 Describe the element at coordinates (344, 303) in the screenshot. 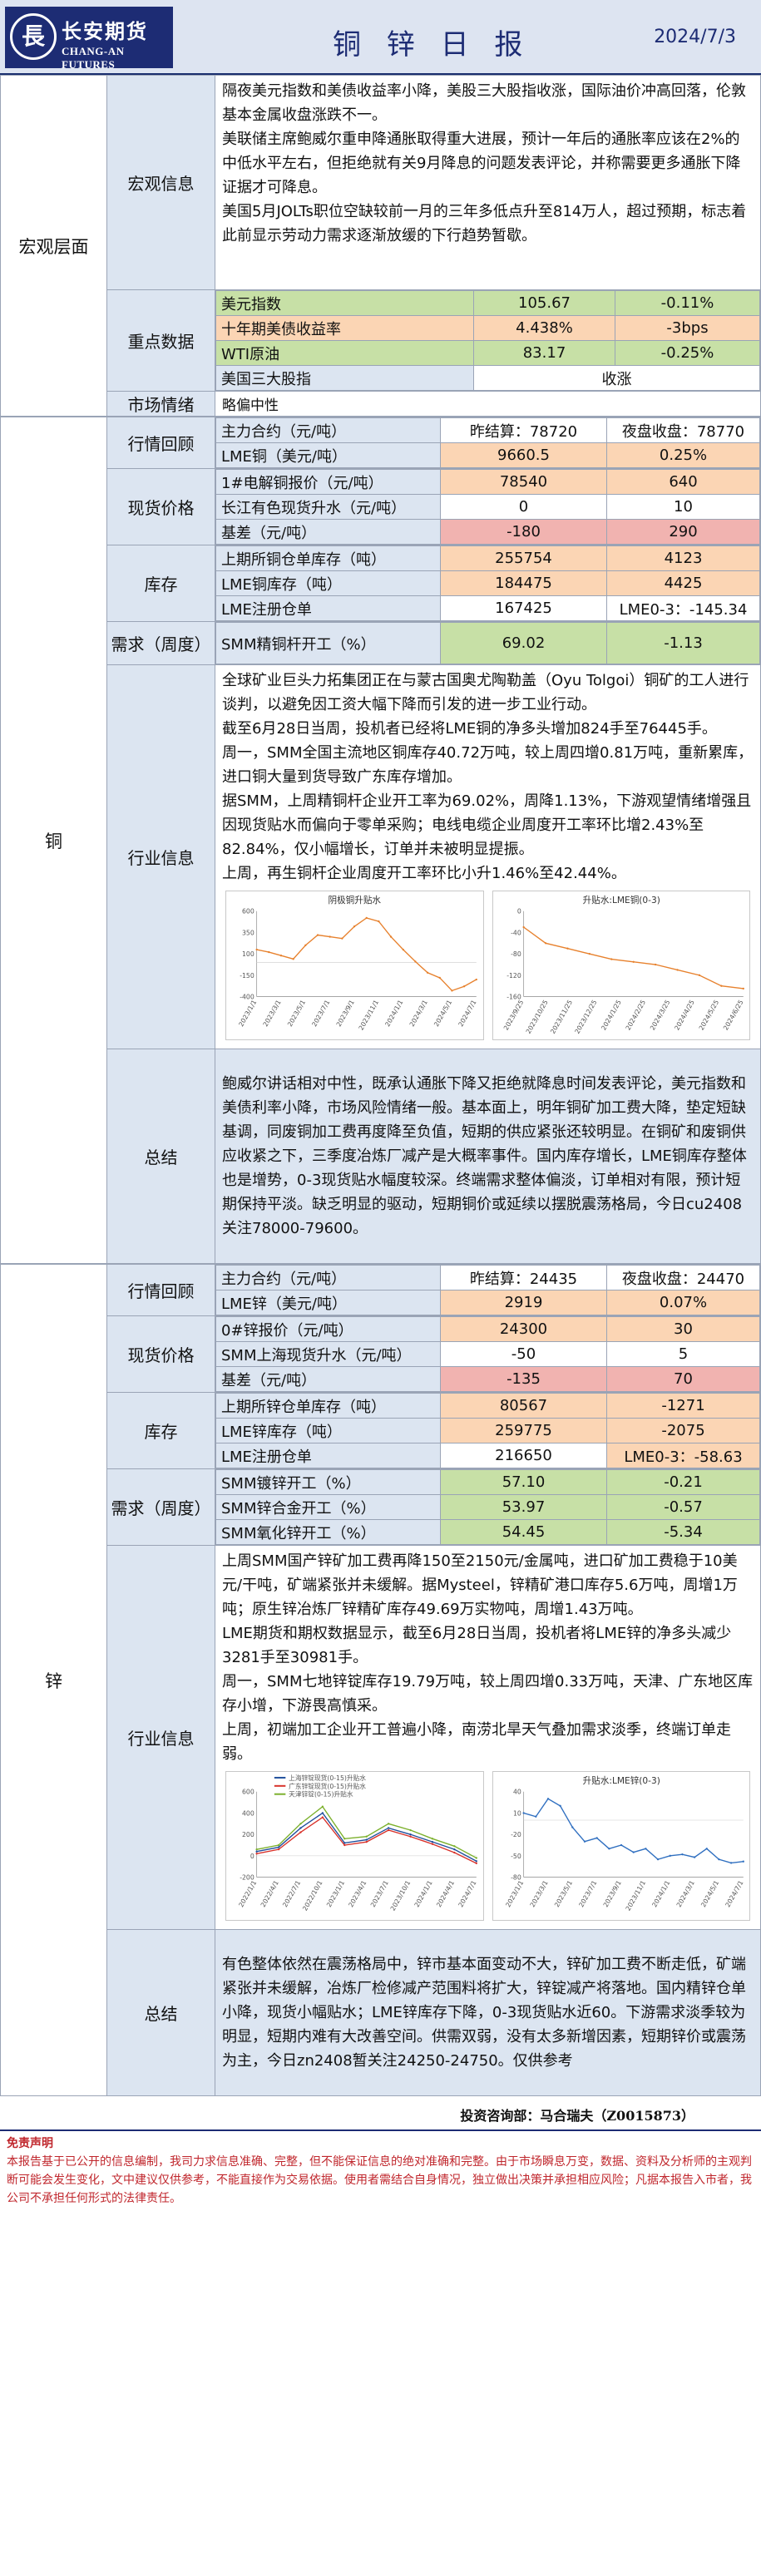

I see `row-name: 美元指数` at that location.